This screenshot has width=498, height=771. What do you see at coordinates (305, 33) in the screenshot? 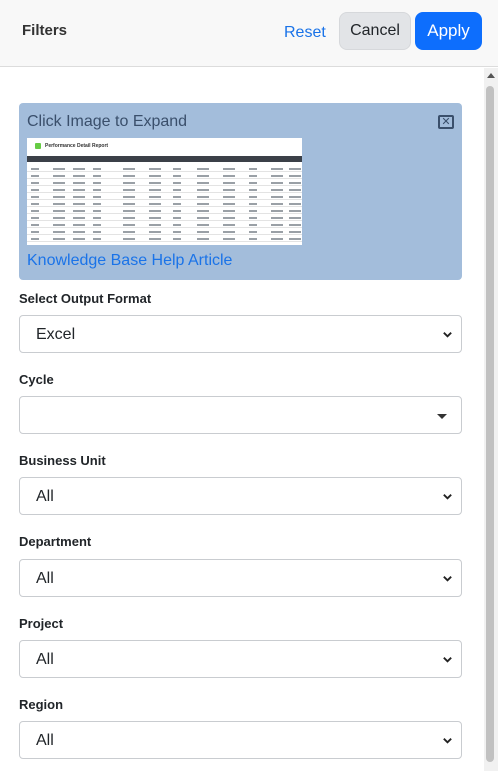
I see `reset-button: Reset` at bounding box center [305, 33].